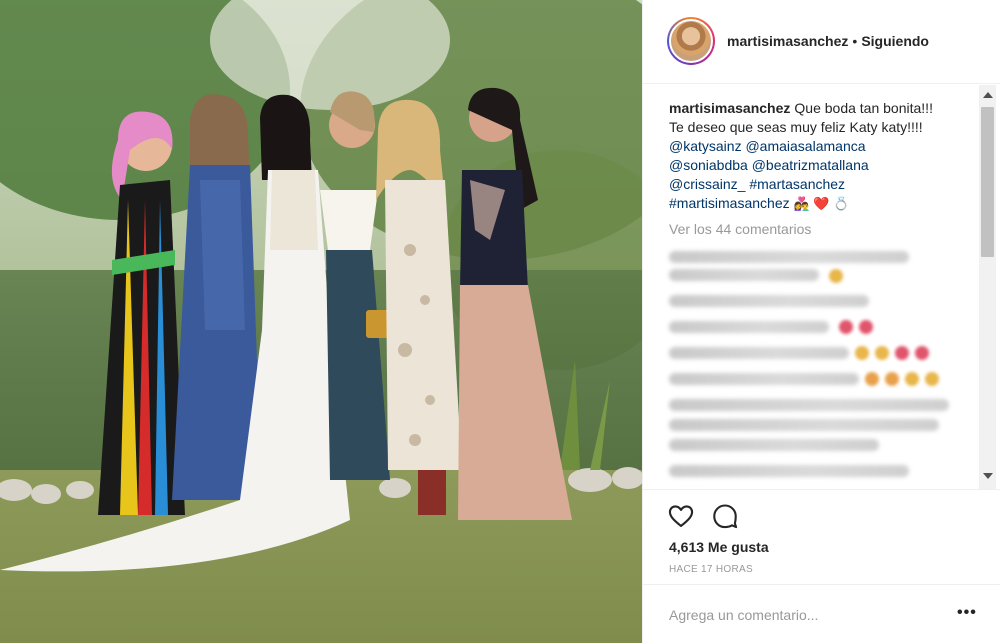  I want to click on post-actions: 4,613 Me gusta HACE 17 HORAS, so click(821, 544).